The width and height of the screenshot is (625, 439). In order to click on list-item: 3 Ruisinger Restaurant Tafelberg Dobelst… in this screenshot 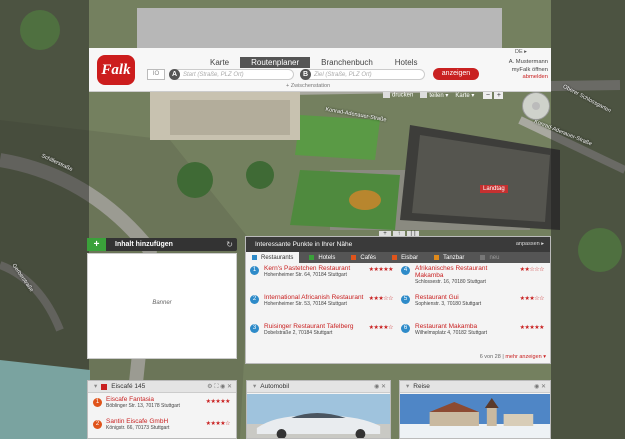, I will do `click(322, 337)`.